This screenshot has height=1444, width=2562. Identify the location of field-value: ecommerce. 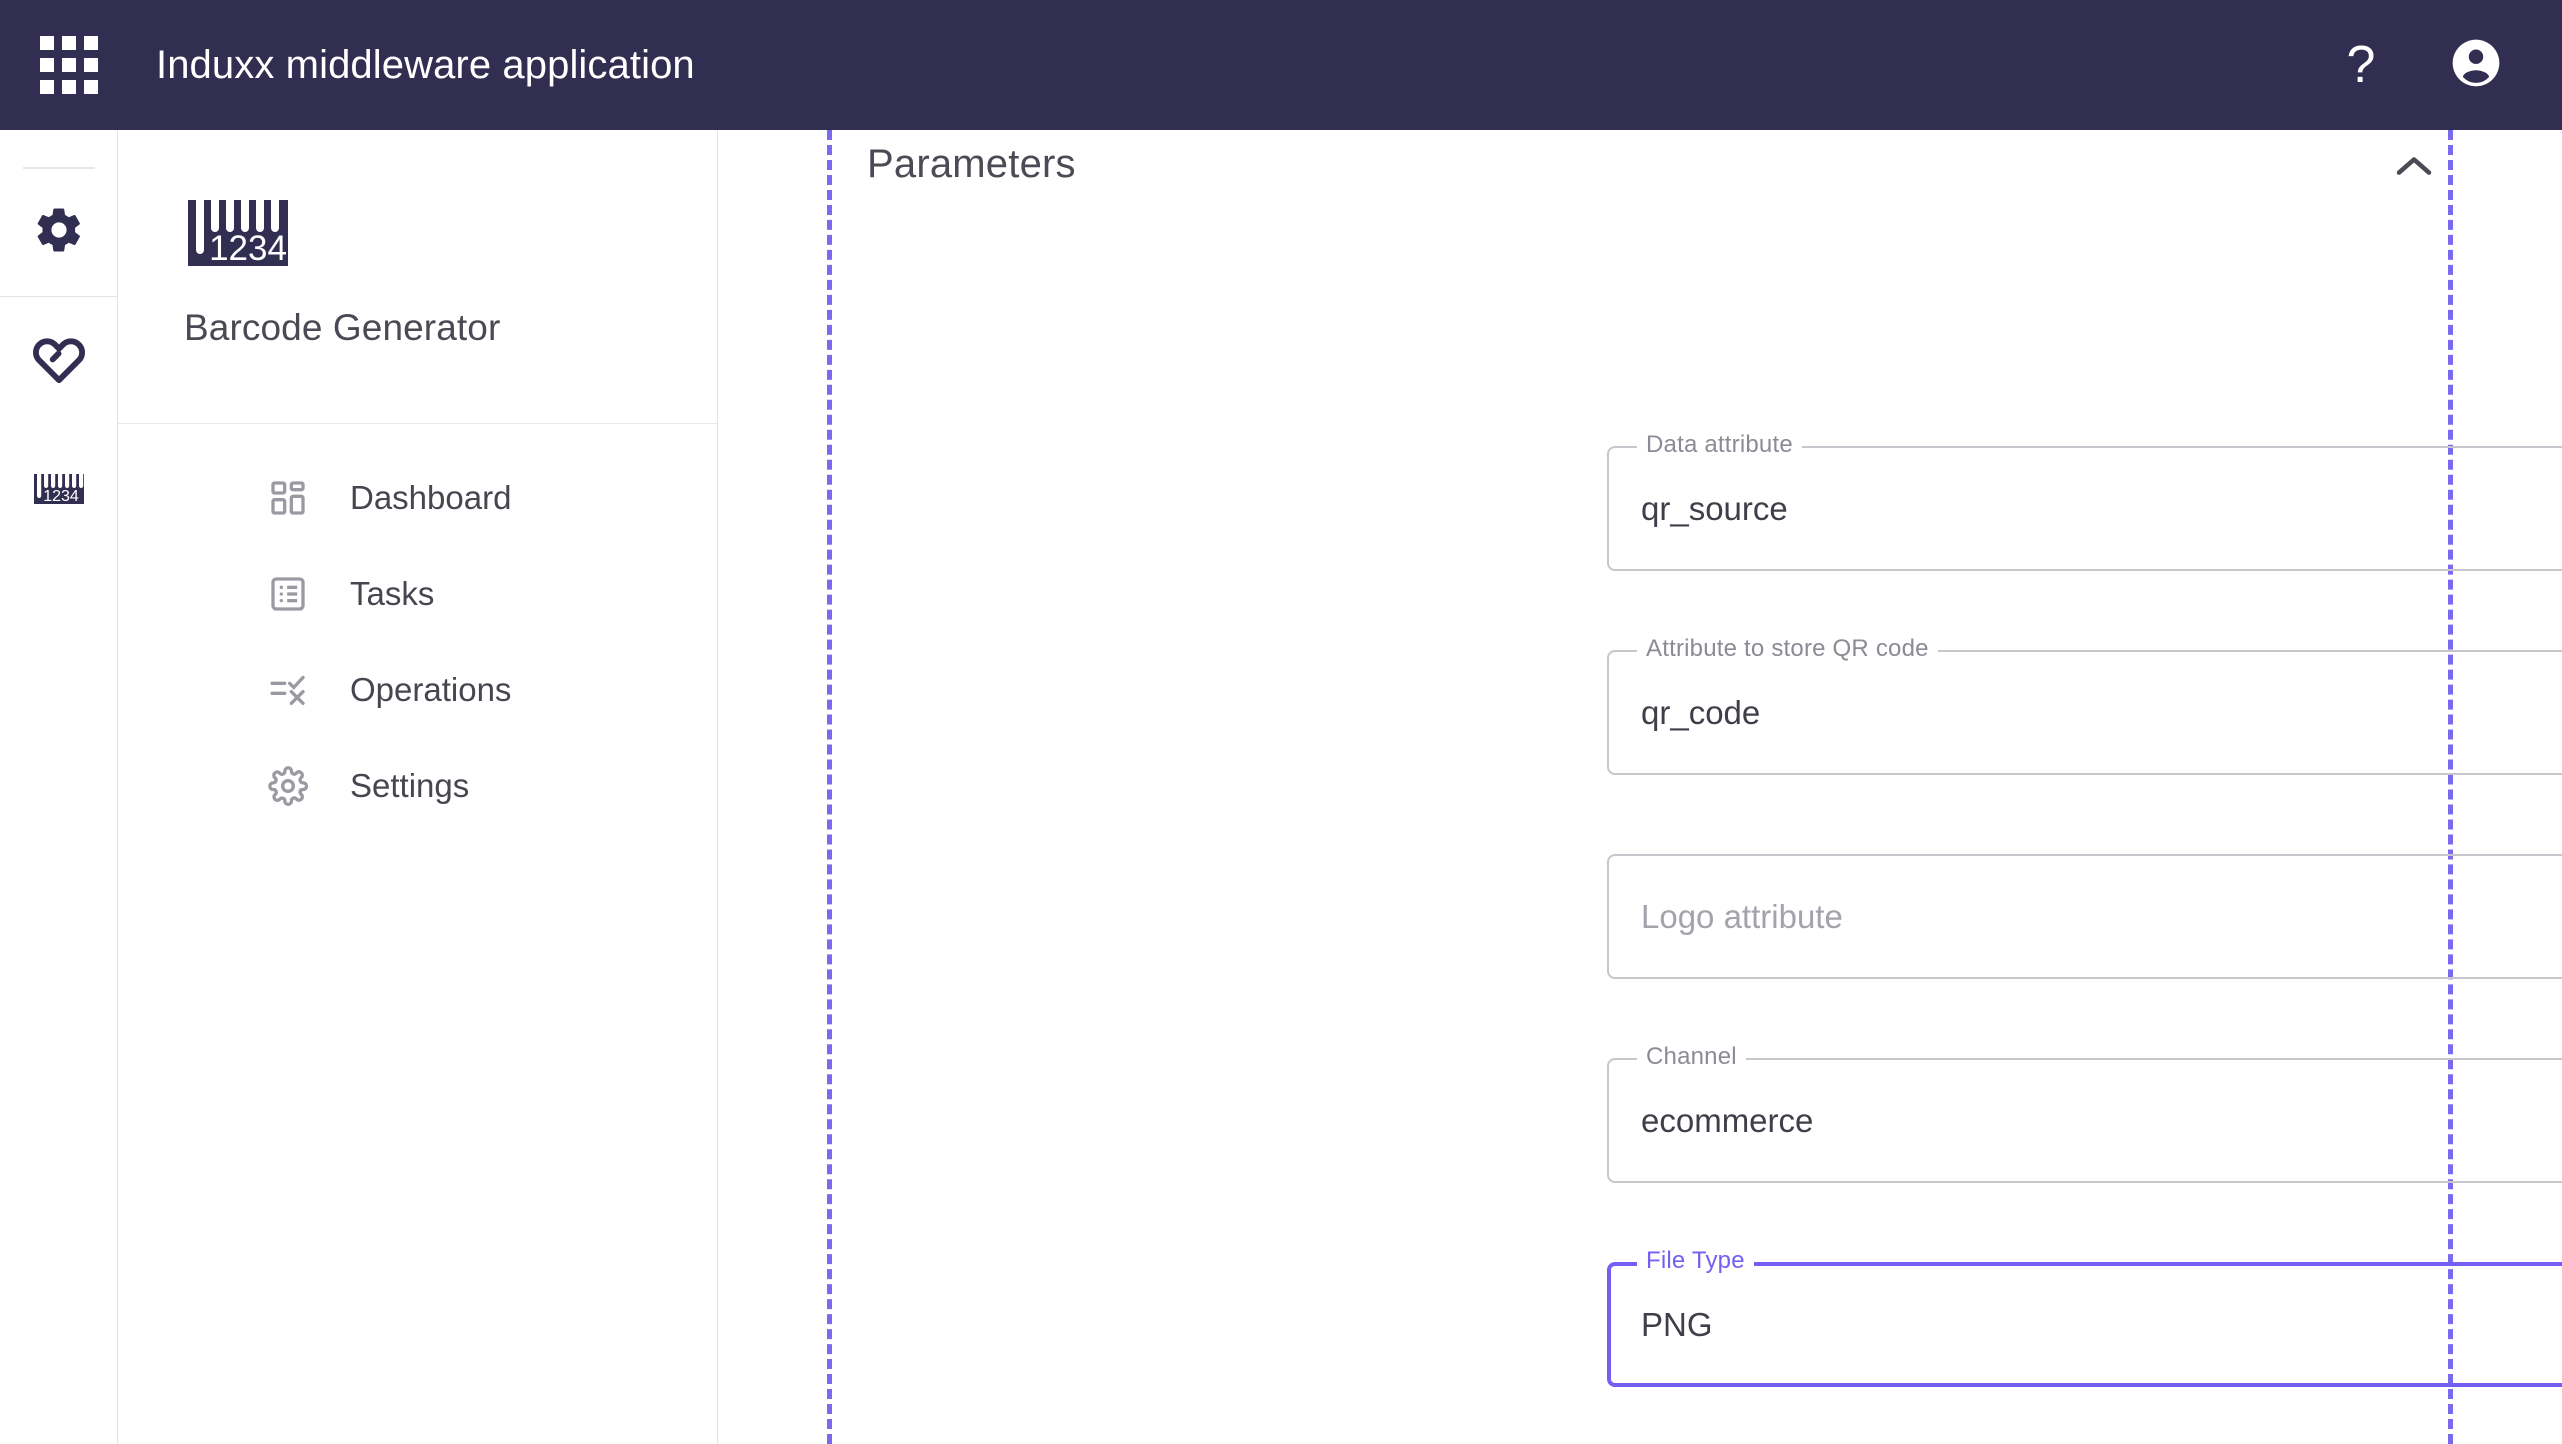
(1727, 1120).